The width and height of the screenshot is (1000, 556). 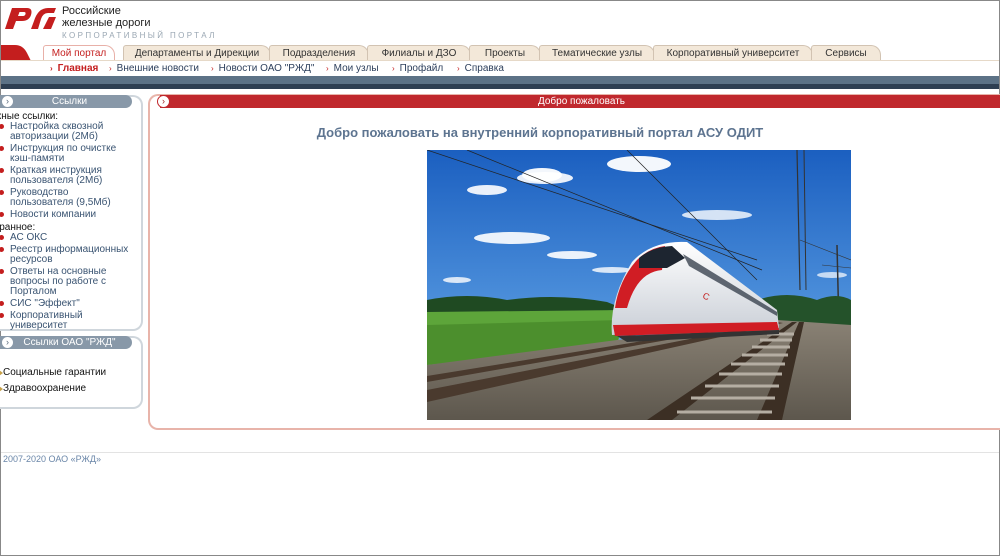 I want to click on subnav-help-label: Справка, so click(x=484, y=68).